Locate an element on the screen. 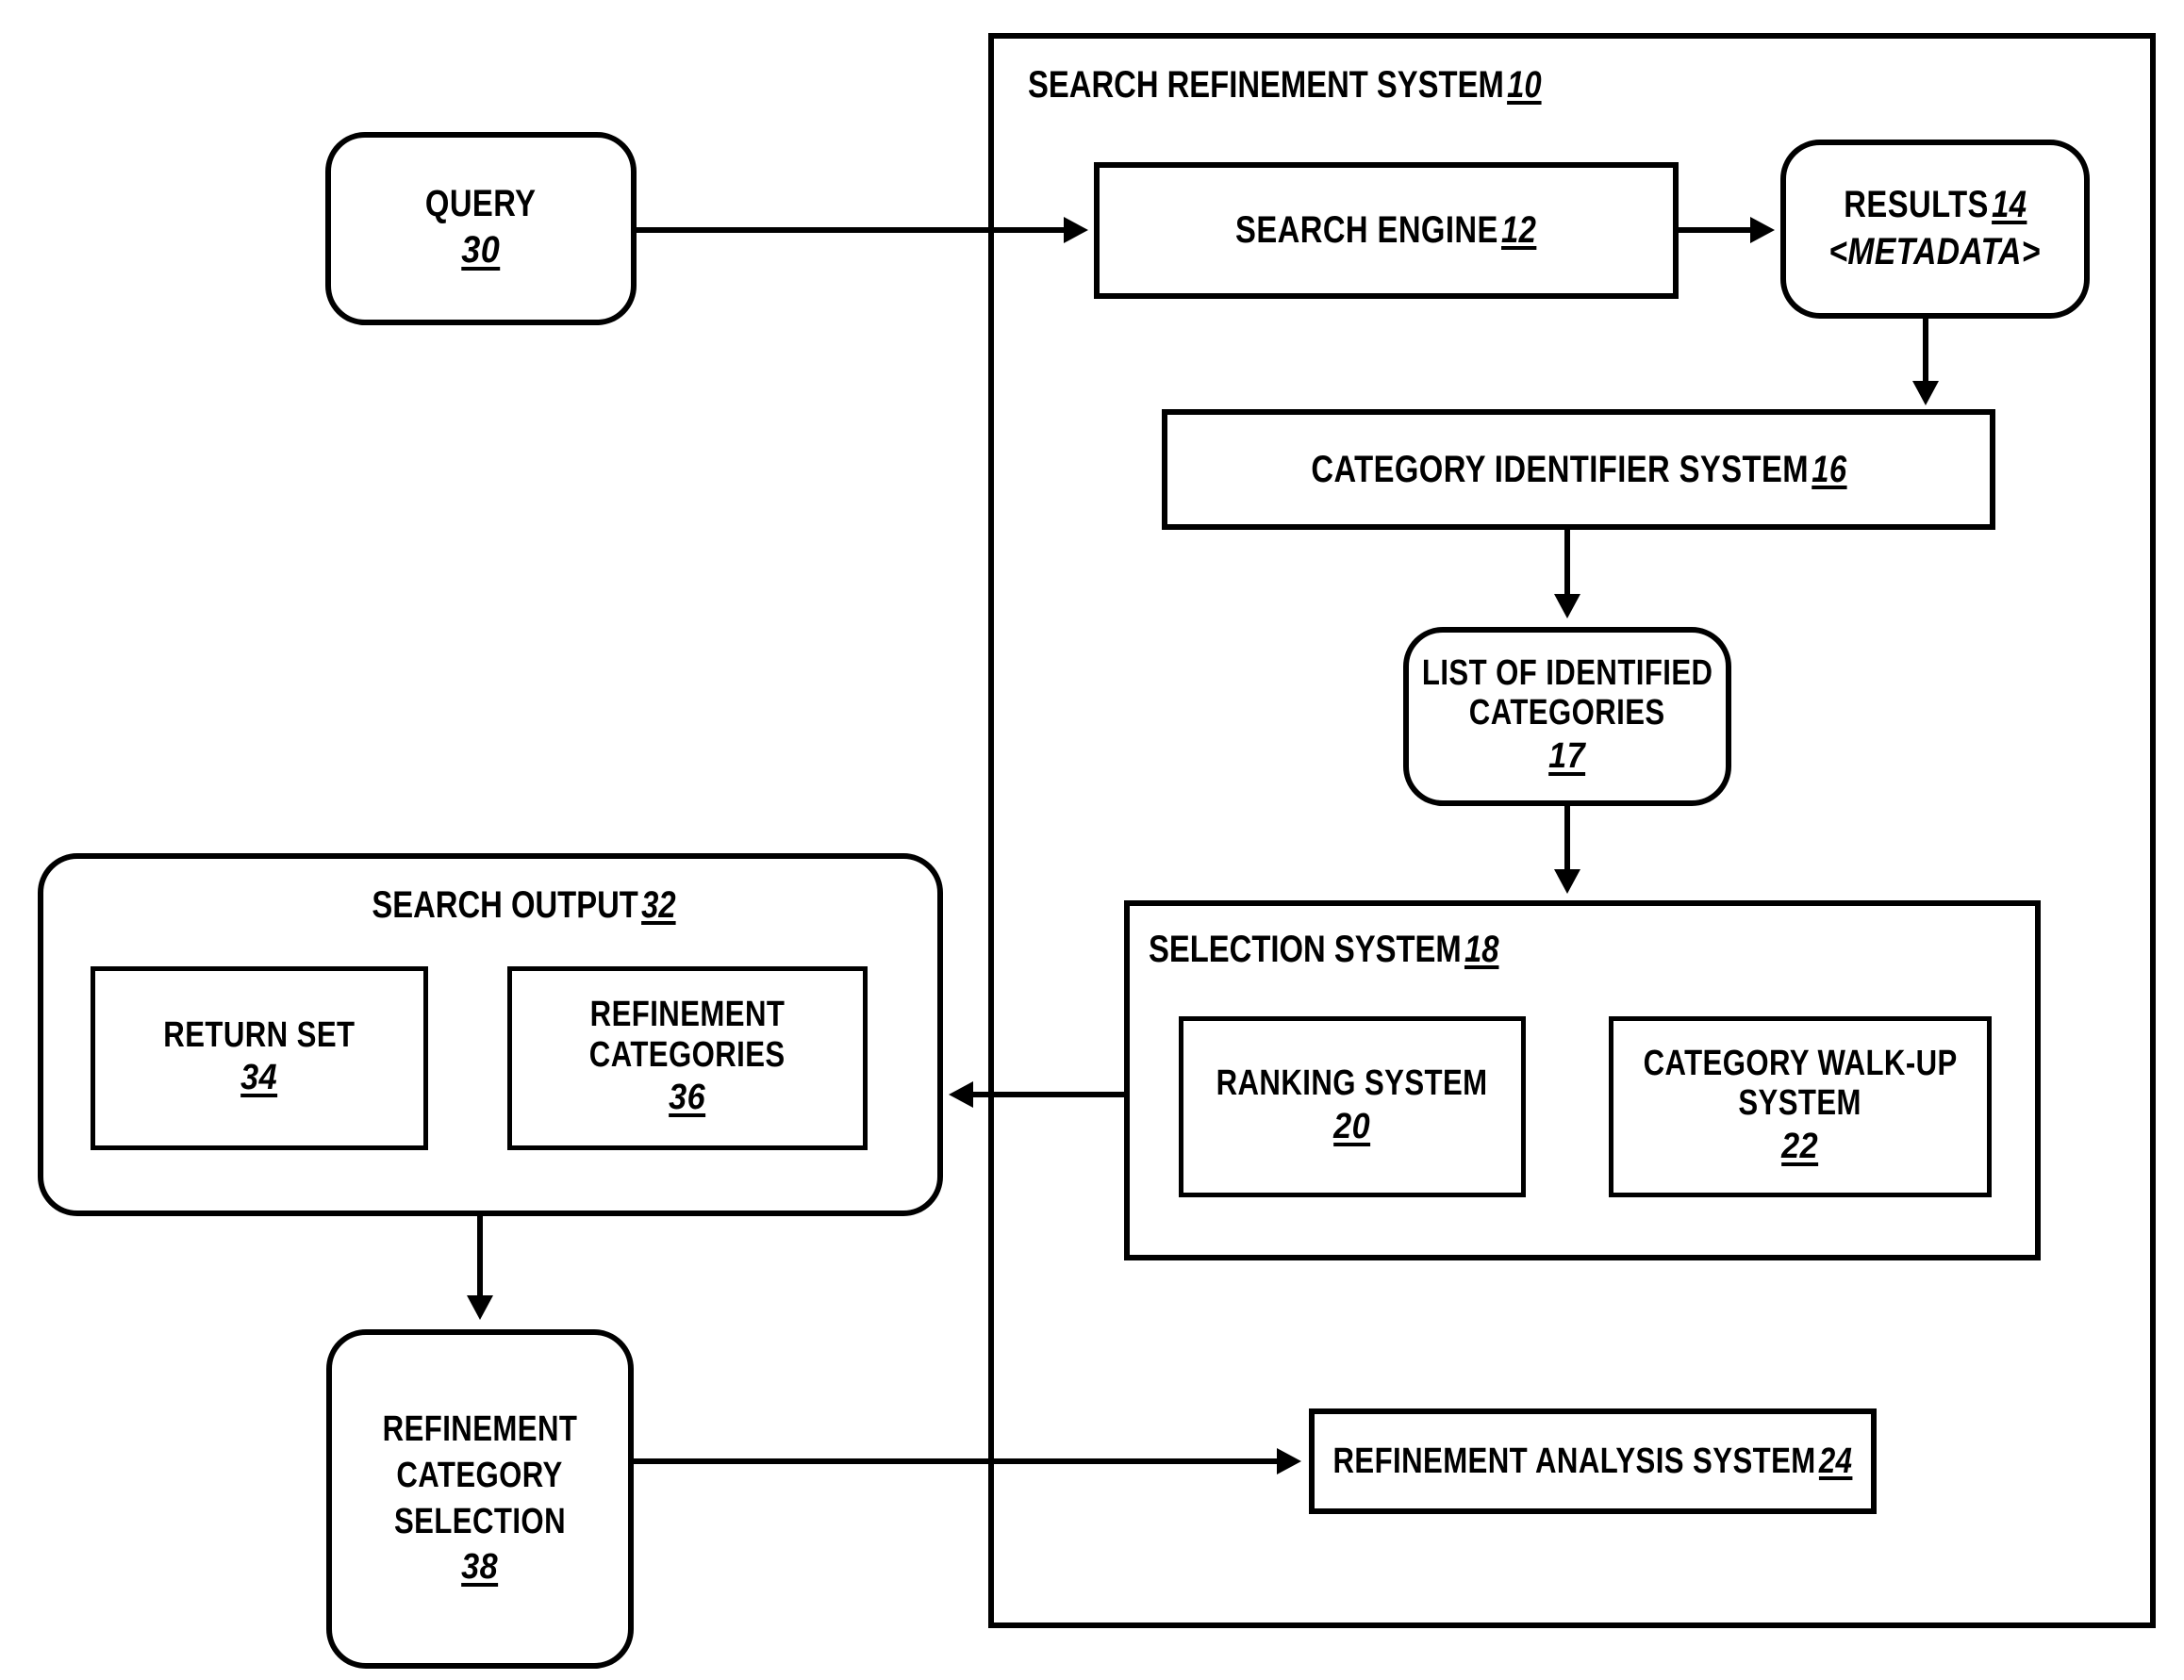 The width and height of the screenshot is (2184, 1680). refinement-category-selection-node: REFINEMENT CATEGORY SELECTION 38 is located at coordinates (480, 1499).